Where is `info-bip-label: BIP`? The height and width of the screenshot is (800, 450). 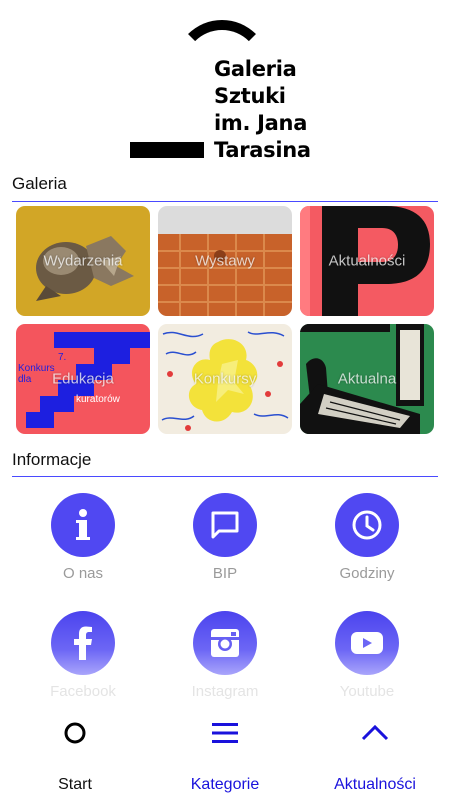 info-bip-label: BIP is located at coordinates (225, 573).